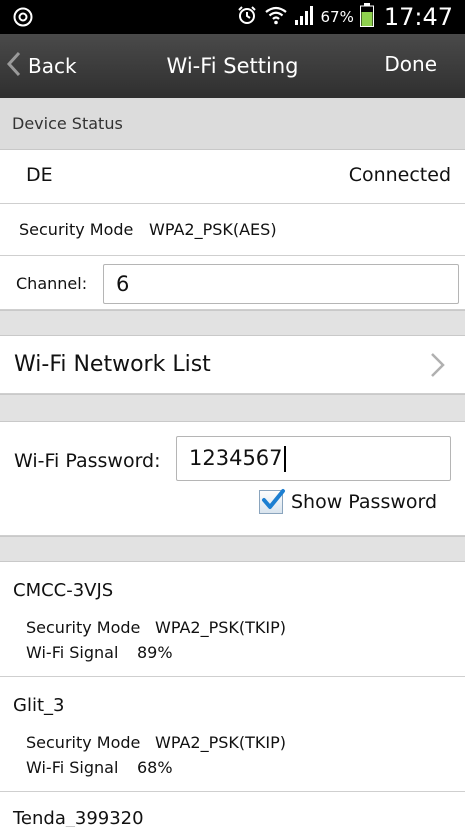 The height and width of the screenshot is (827, 465). What do you see at coordinates (232, 17) in the screenshot?
I see `status-bar: 67% 17:47` at bounding box center [232, 17].